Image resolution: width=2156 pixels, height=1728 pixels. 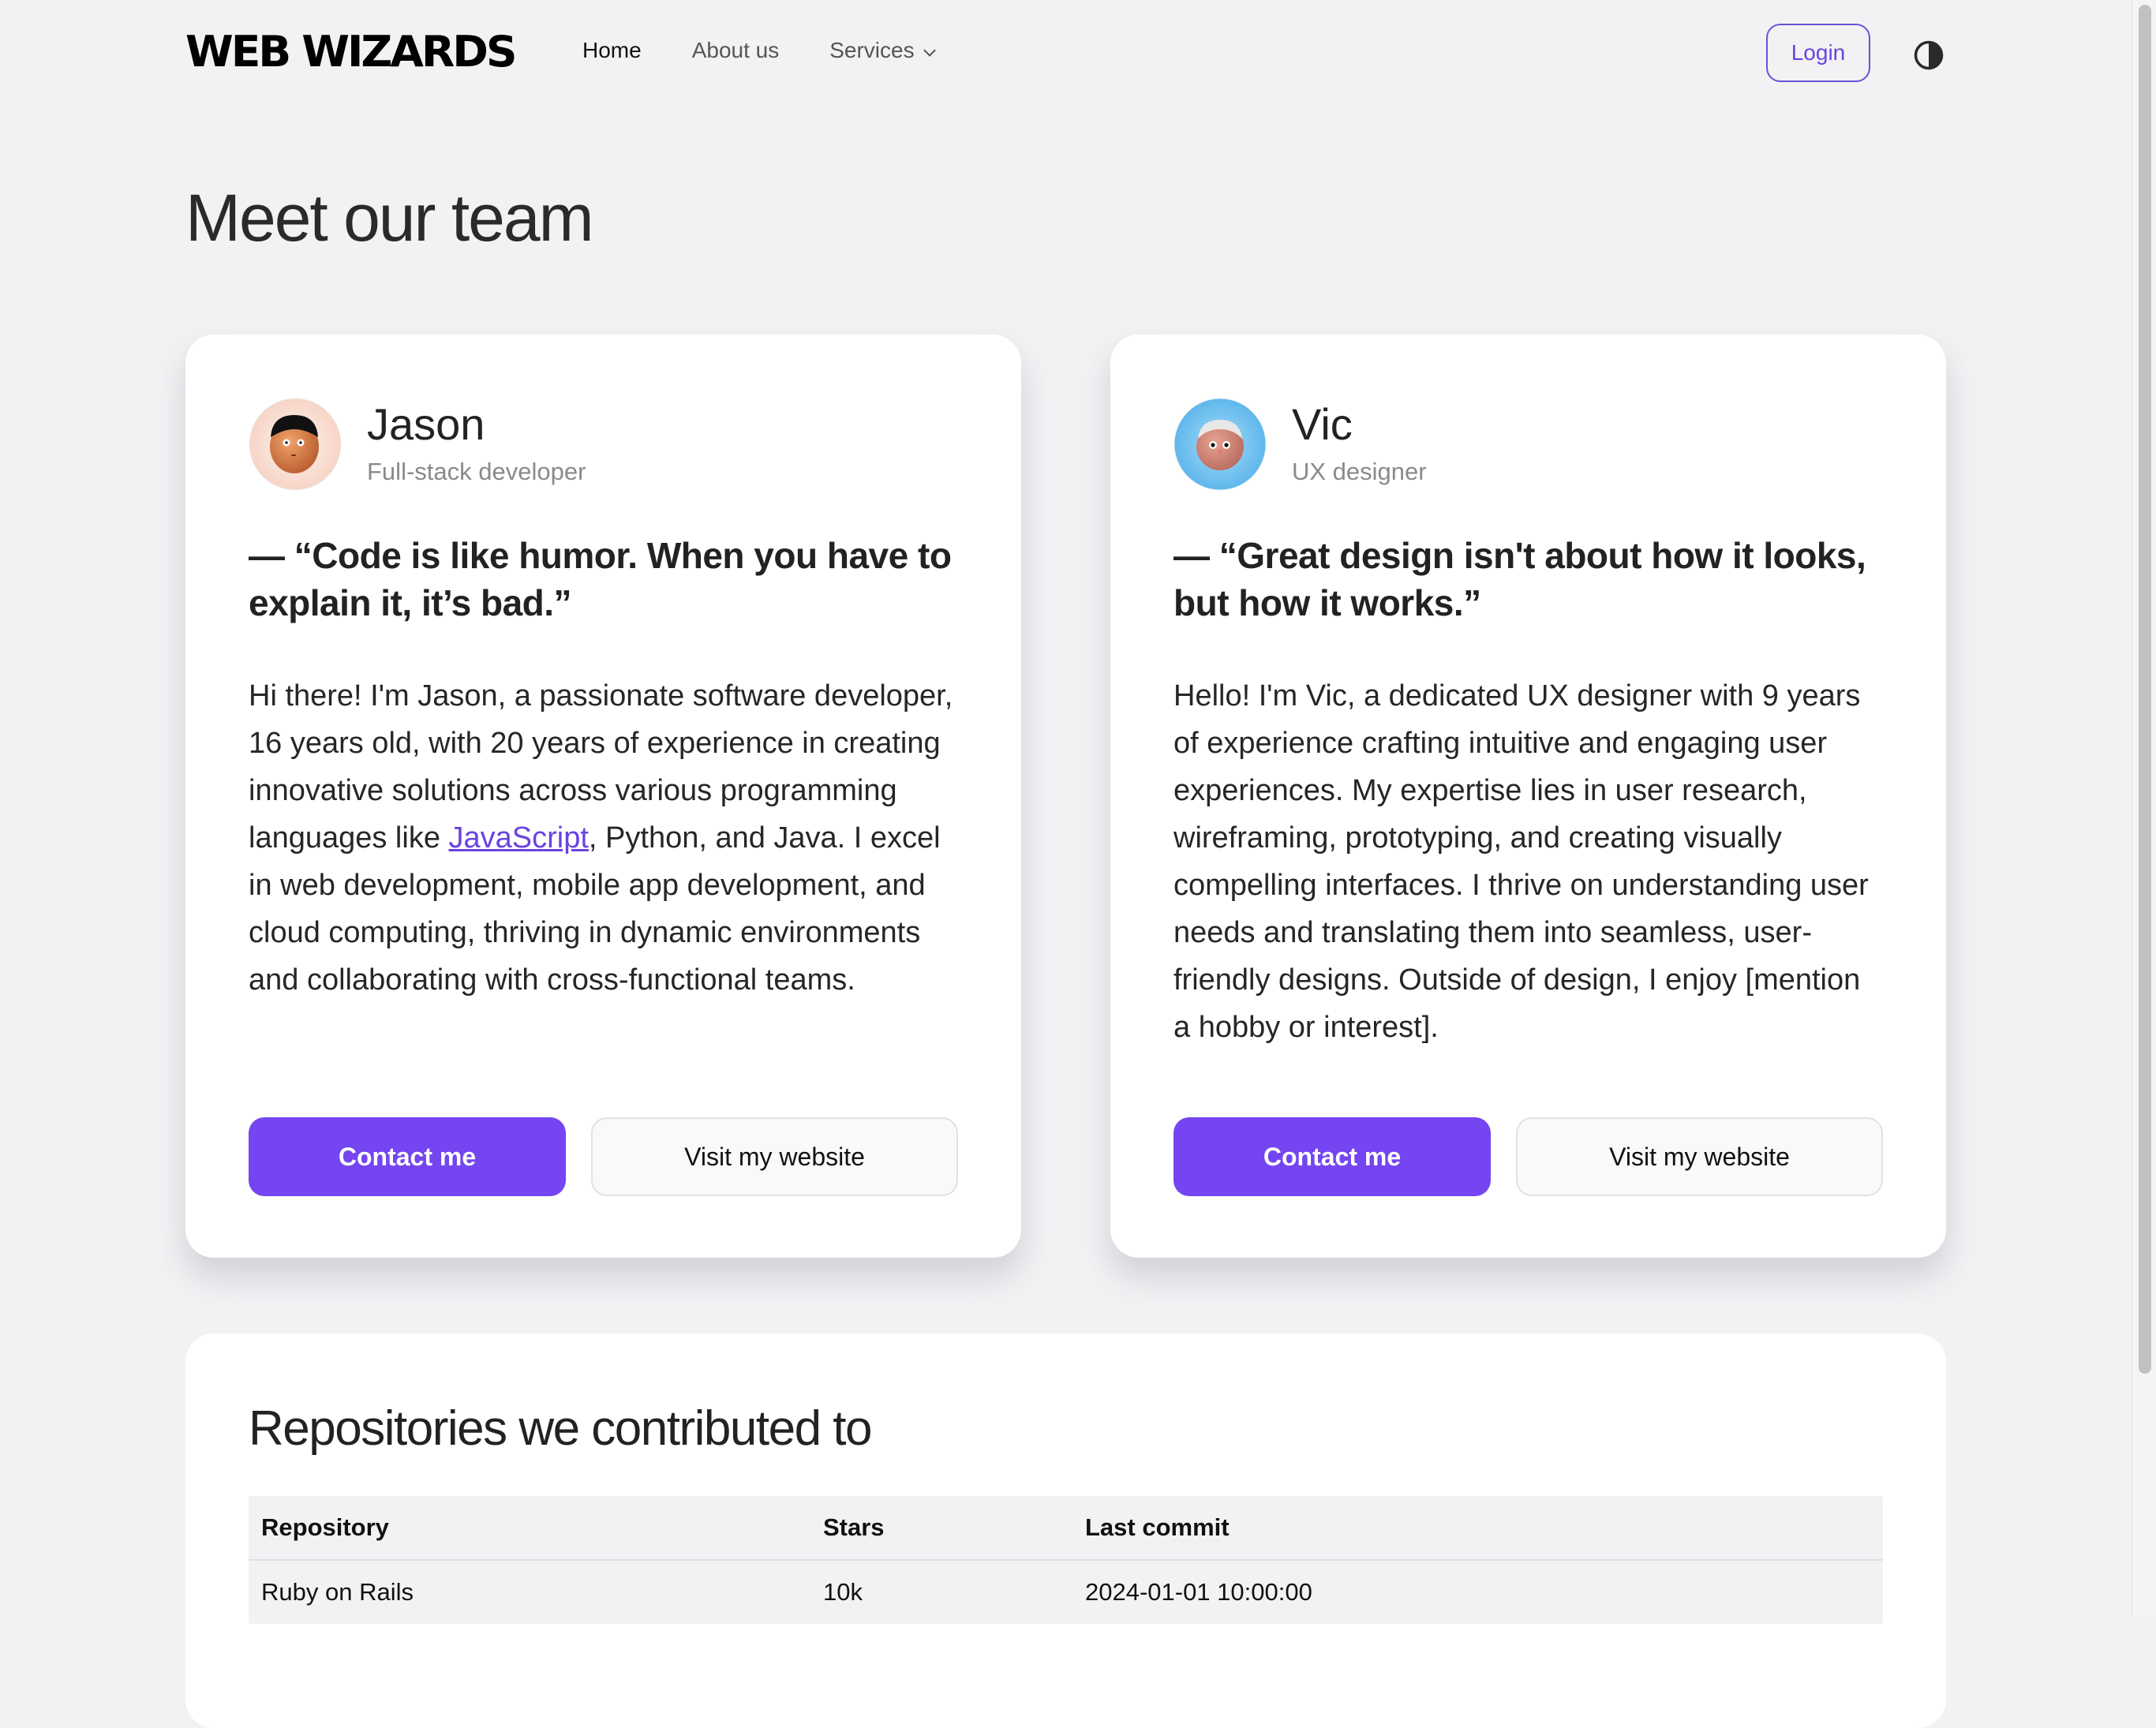 I want to click on table-row: Ruby on Rails 10k 2024-01-01 10:00:00, so click(x=1066, y=1592).